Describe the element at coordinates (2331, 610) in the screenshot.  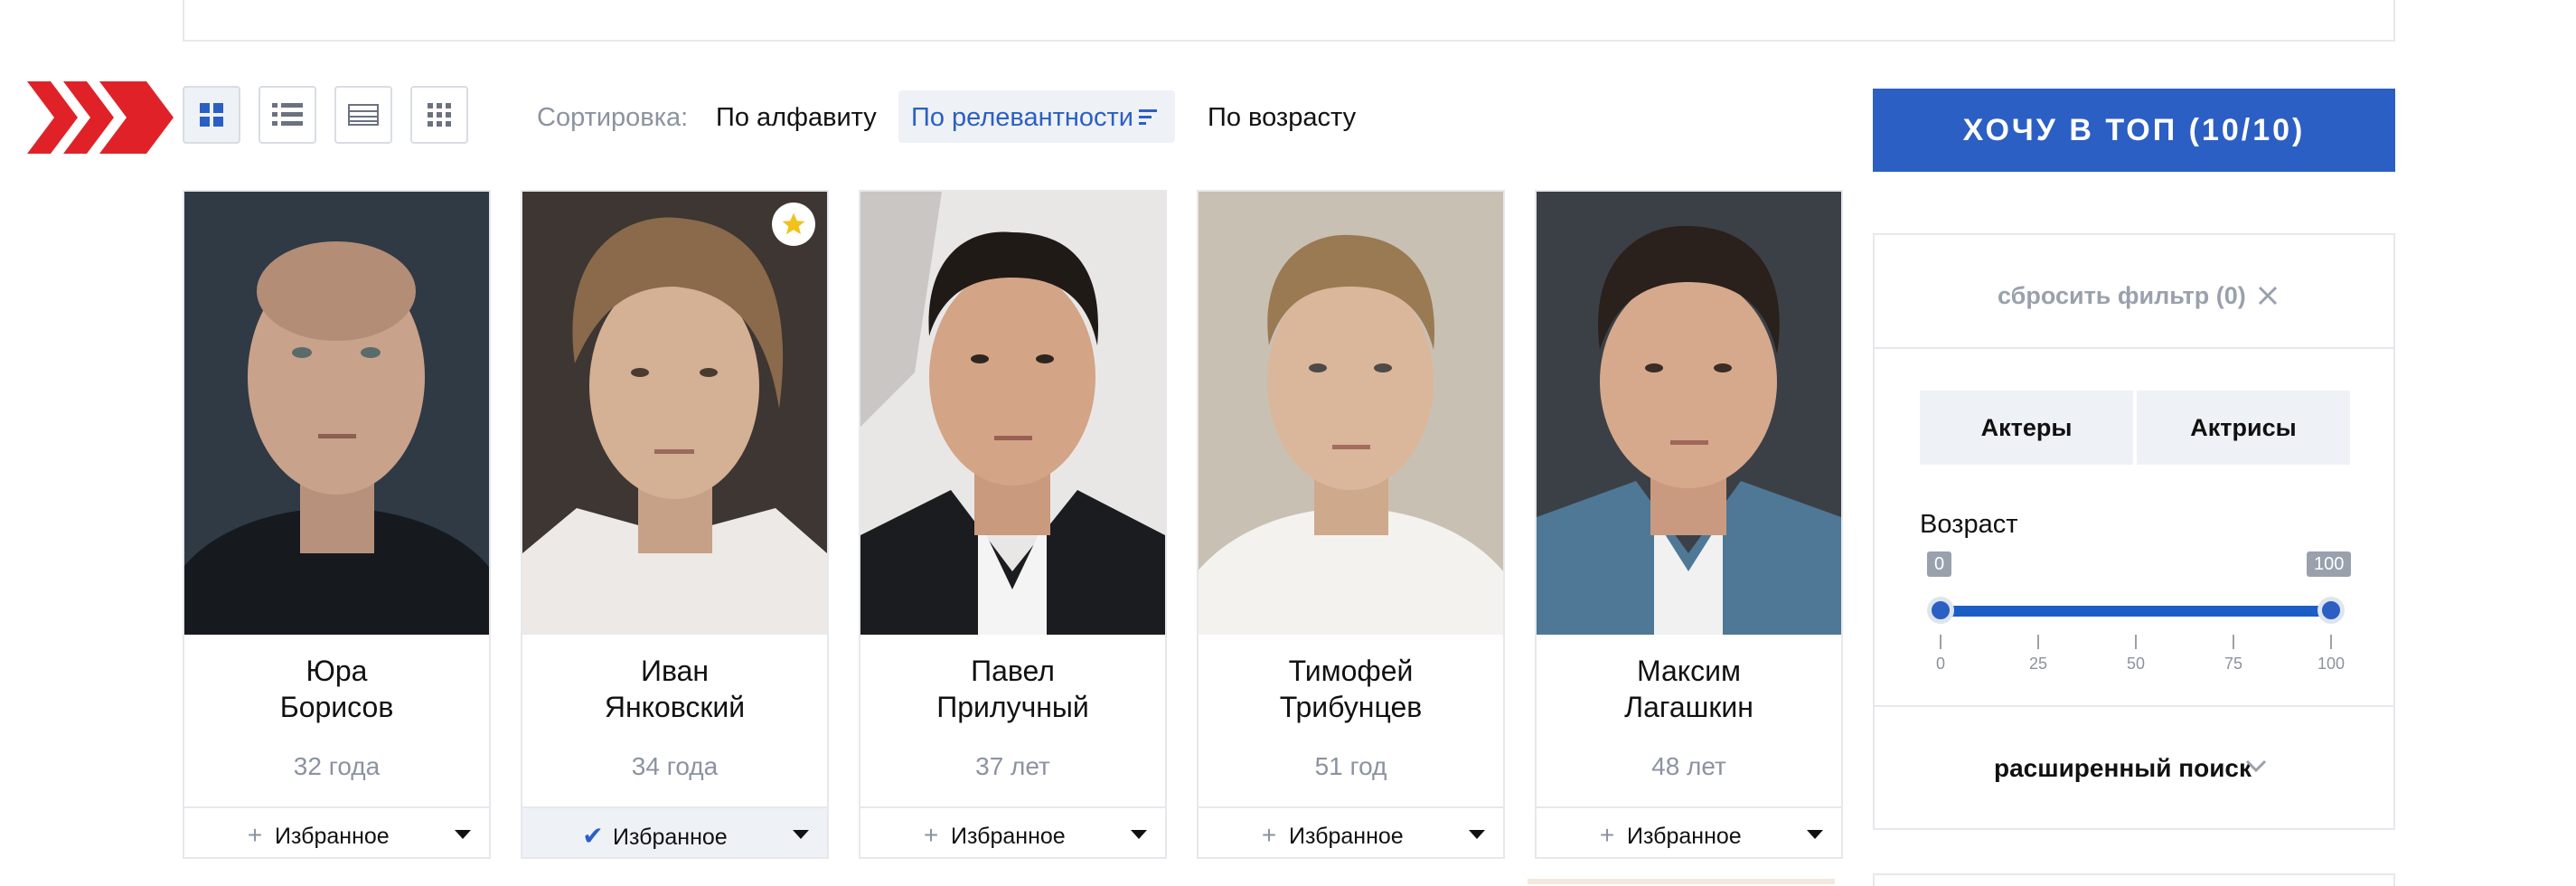
I see `age-max-handle` at that location.